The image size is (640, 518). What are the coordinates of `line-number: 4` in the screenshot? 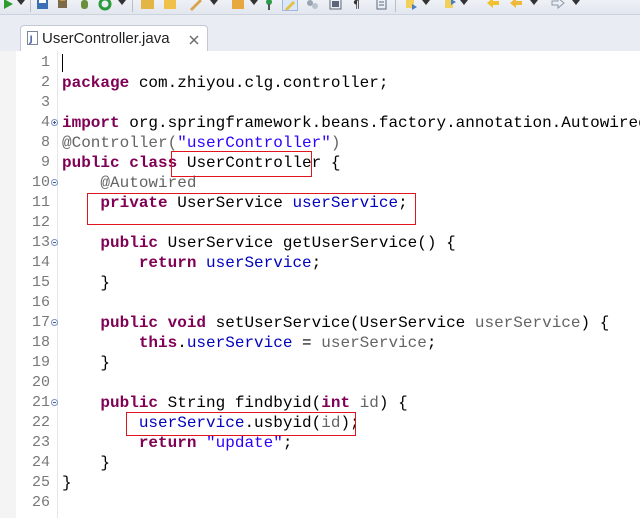 It's located at (45, 122).